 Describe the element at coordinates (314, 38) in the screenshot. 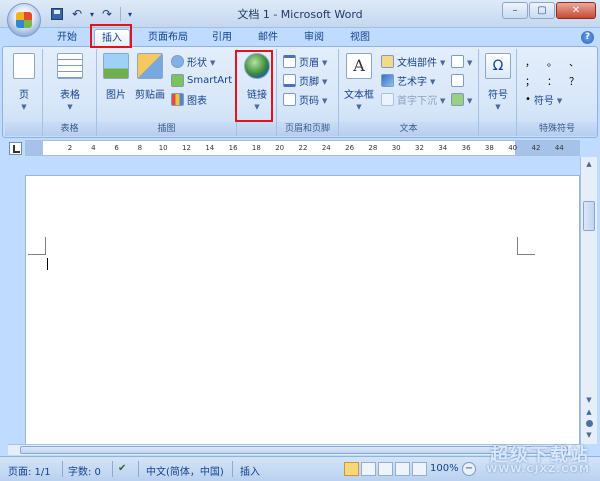

I see `tab-review: 审阅` at that location.